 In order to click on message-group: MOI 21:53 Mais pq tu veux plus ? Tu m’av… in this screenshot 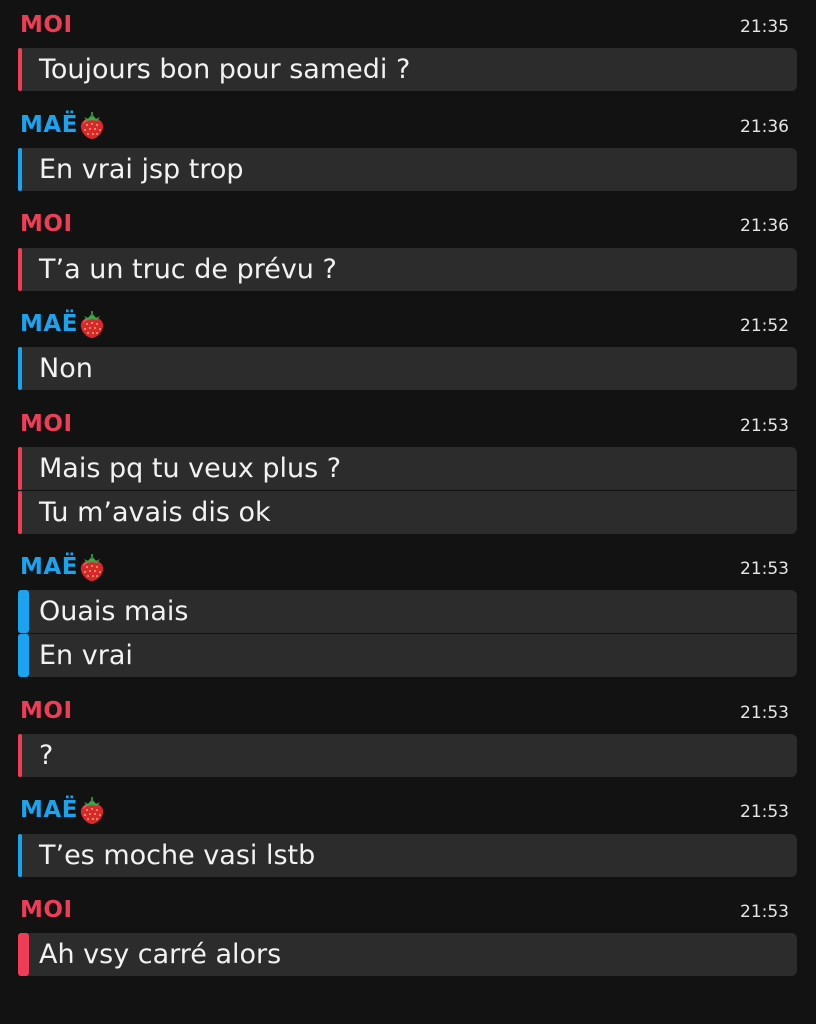, I will do `click(408, 467)`.